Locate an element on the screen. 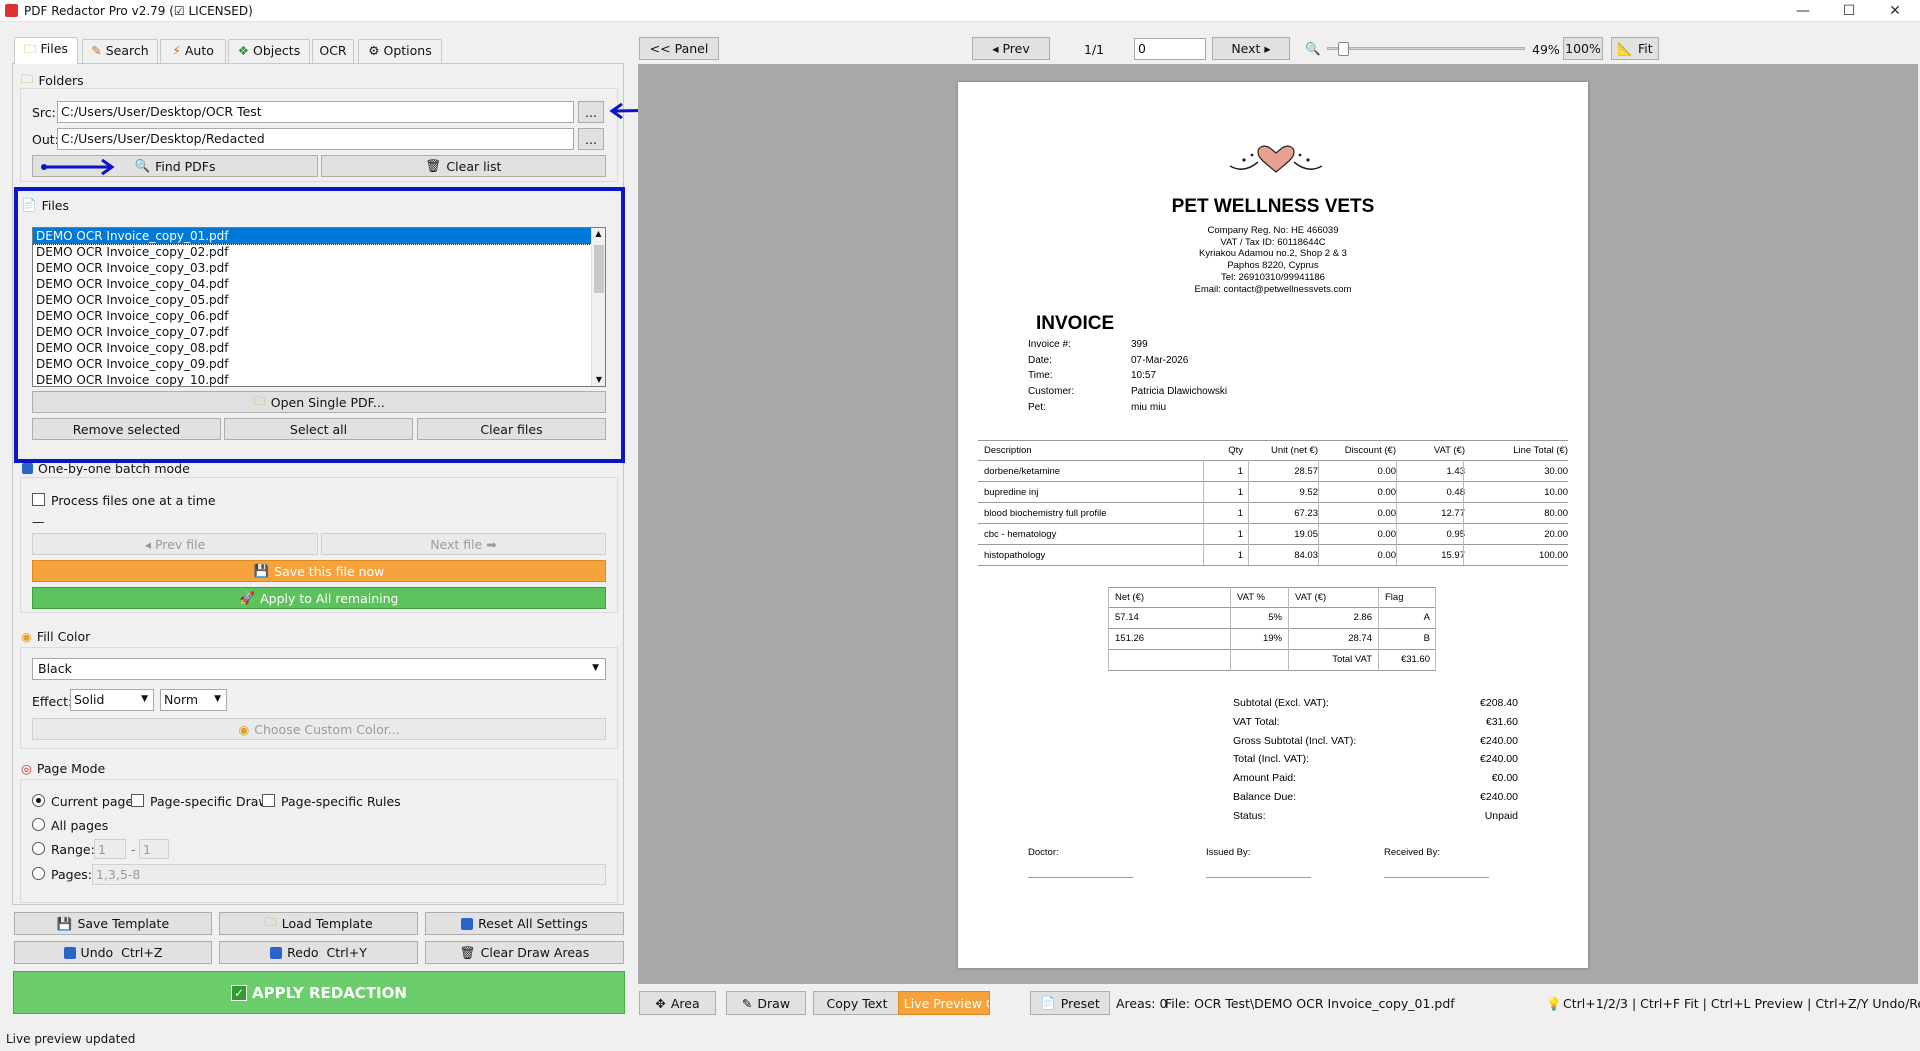 Image resolution: width=1920 pixels, height=1051 pixels. zoom-slider is located at coordinates (1426, 49).